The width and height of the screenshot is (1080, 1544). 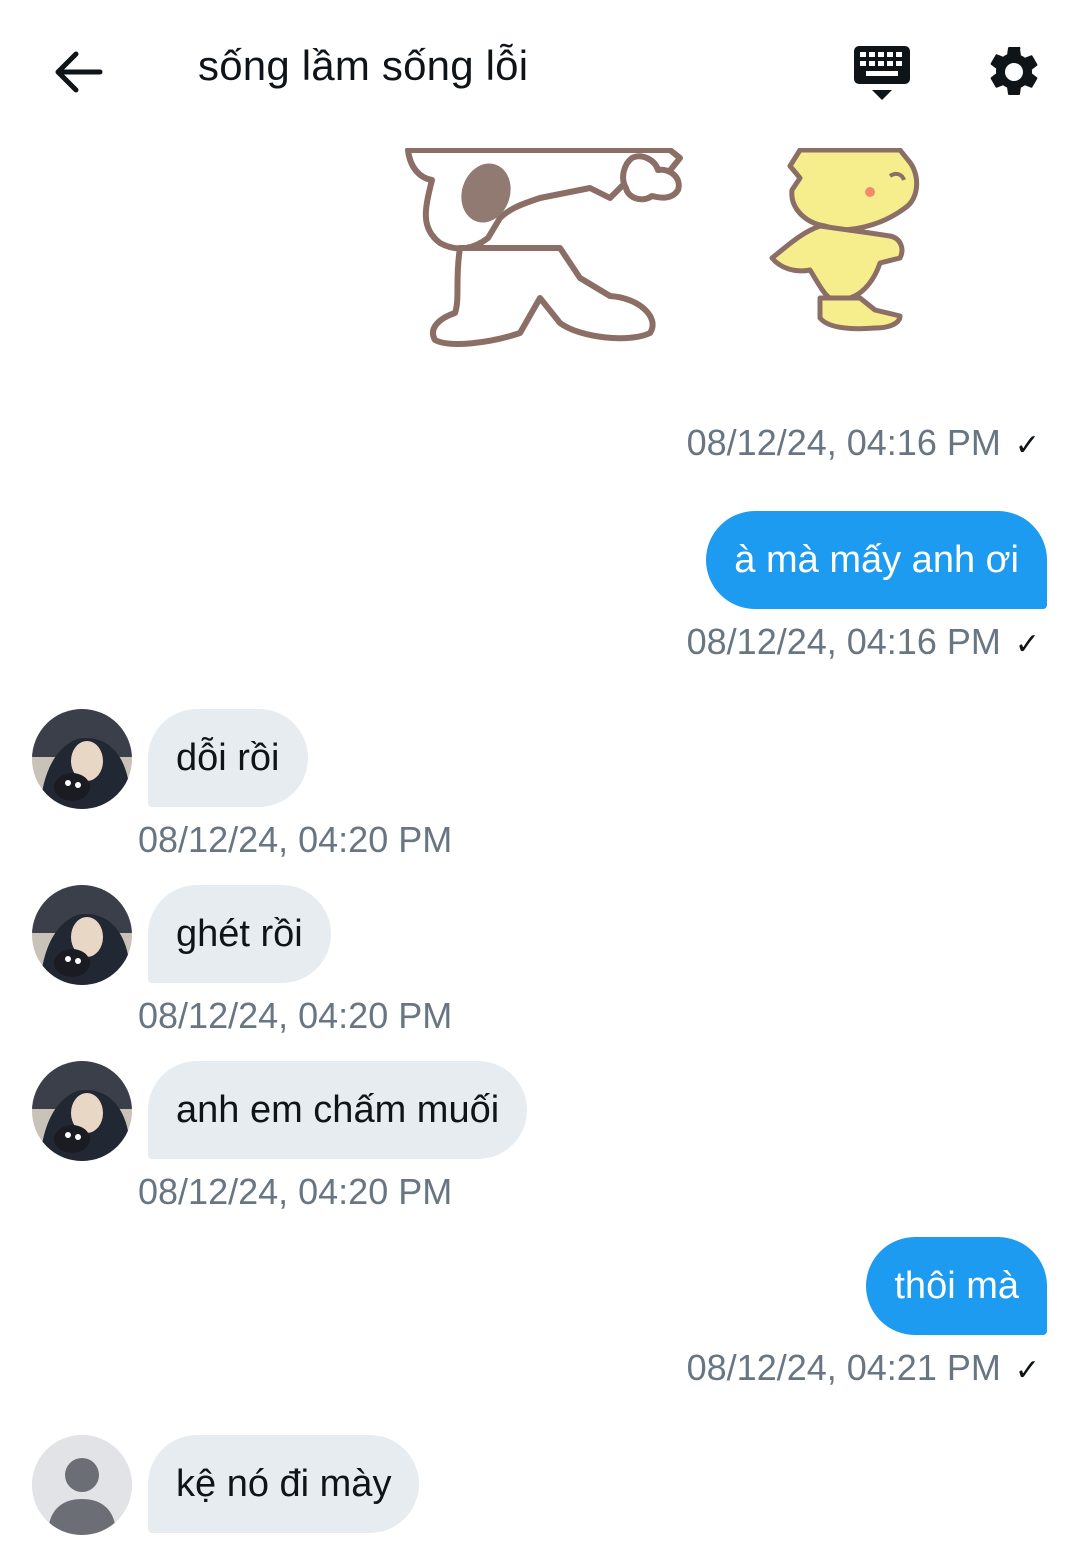 I want to click on incoming-message-bubble: kệ nó đi mày, so click(x=284, y=1484).